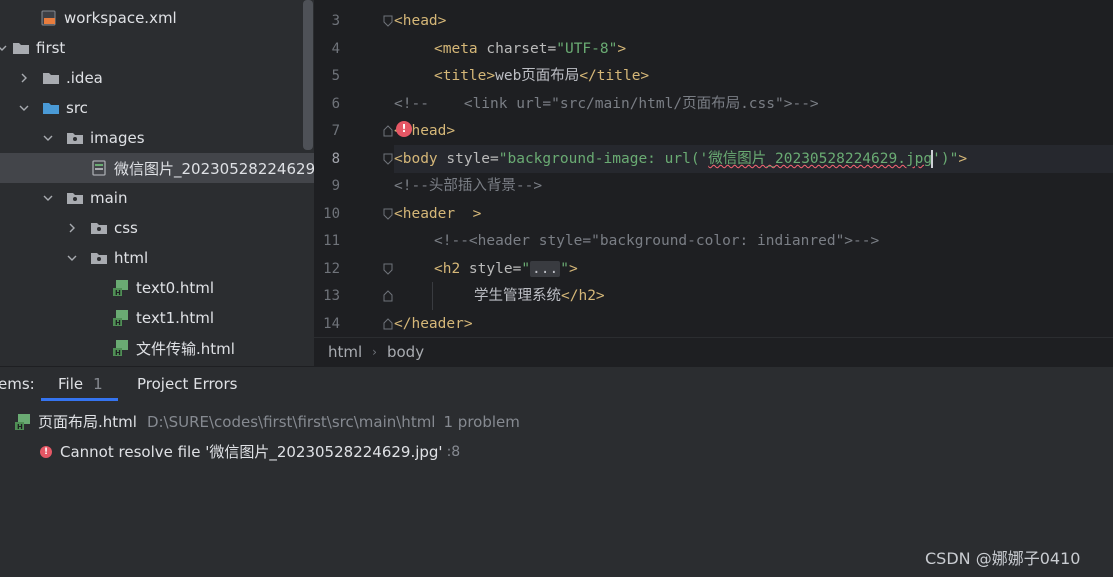 Image resolution: width=1113 pixels, height=577 pixels. Describe the element at coordinates (331, 269) in the screenshot. I see `line-number: 12` at that location.